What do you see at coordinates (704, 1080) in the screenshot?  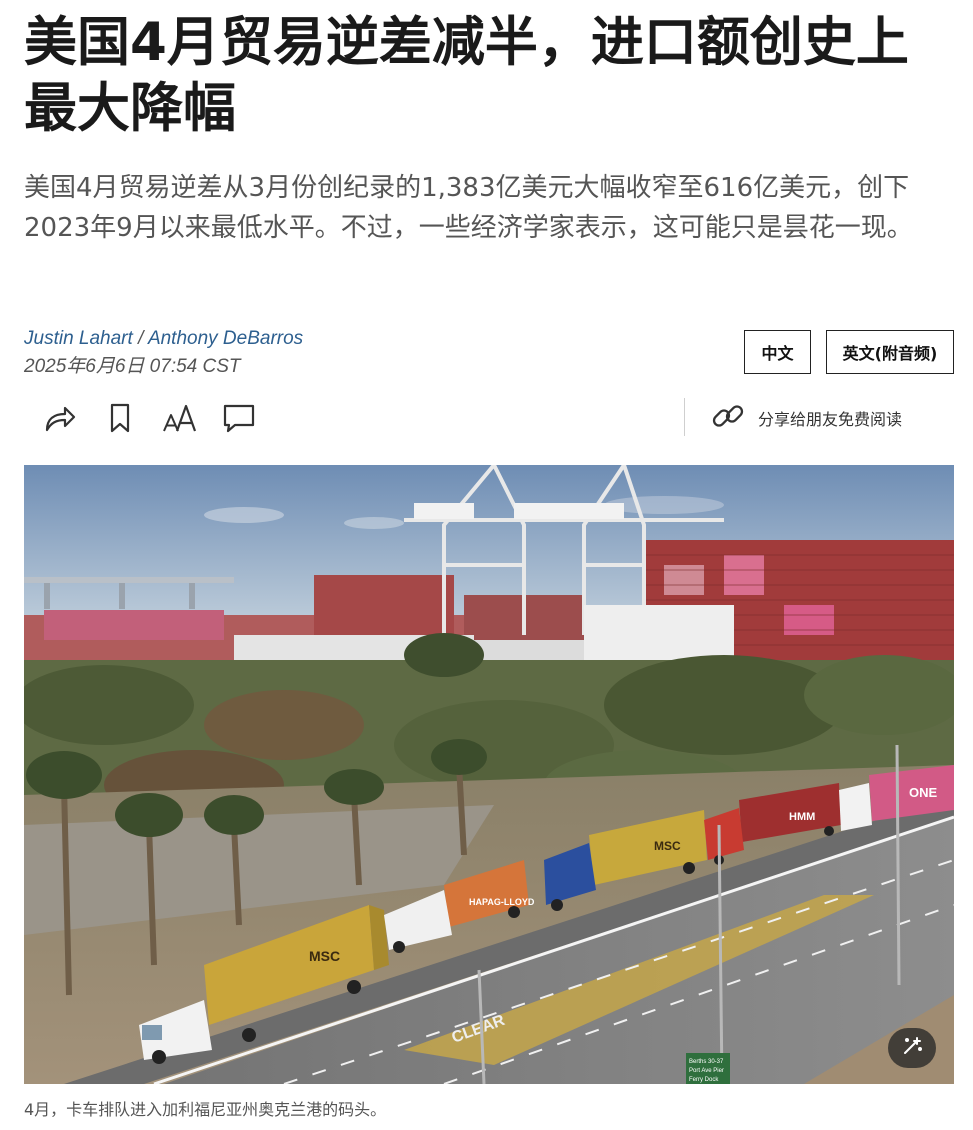 I see `sign-line-3: Ferry Dock` at bounding box center [704, 1080].